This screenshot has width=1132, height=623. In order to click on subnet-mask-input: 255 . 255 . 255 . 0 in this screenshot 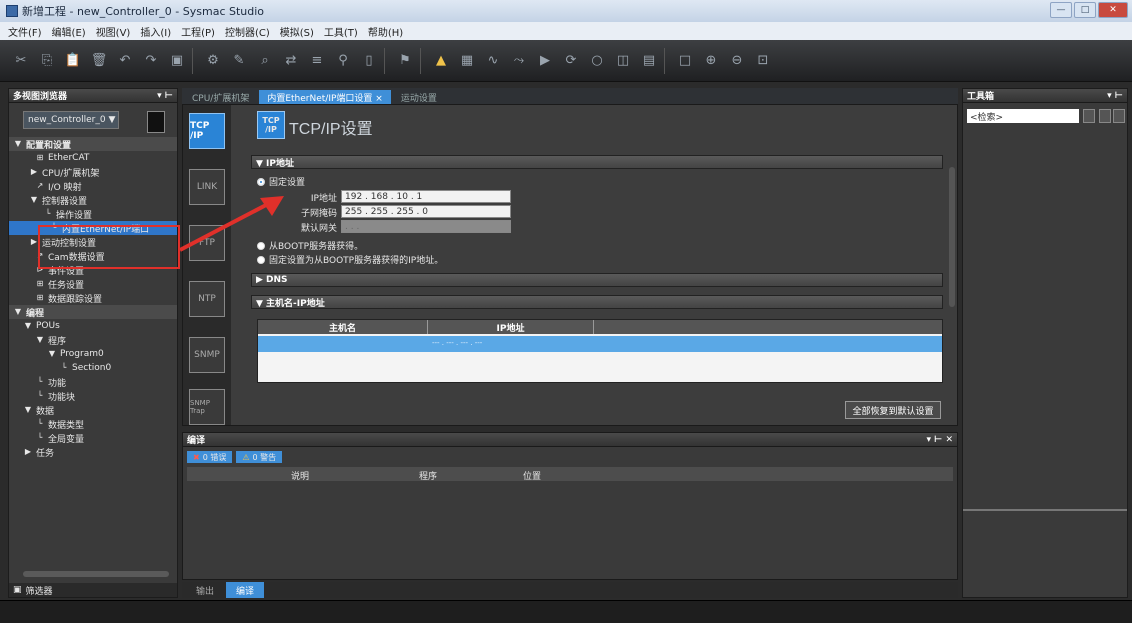, I will do `click(426, 211)`.